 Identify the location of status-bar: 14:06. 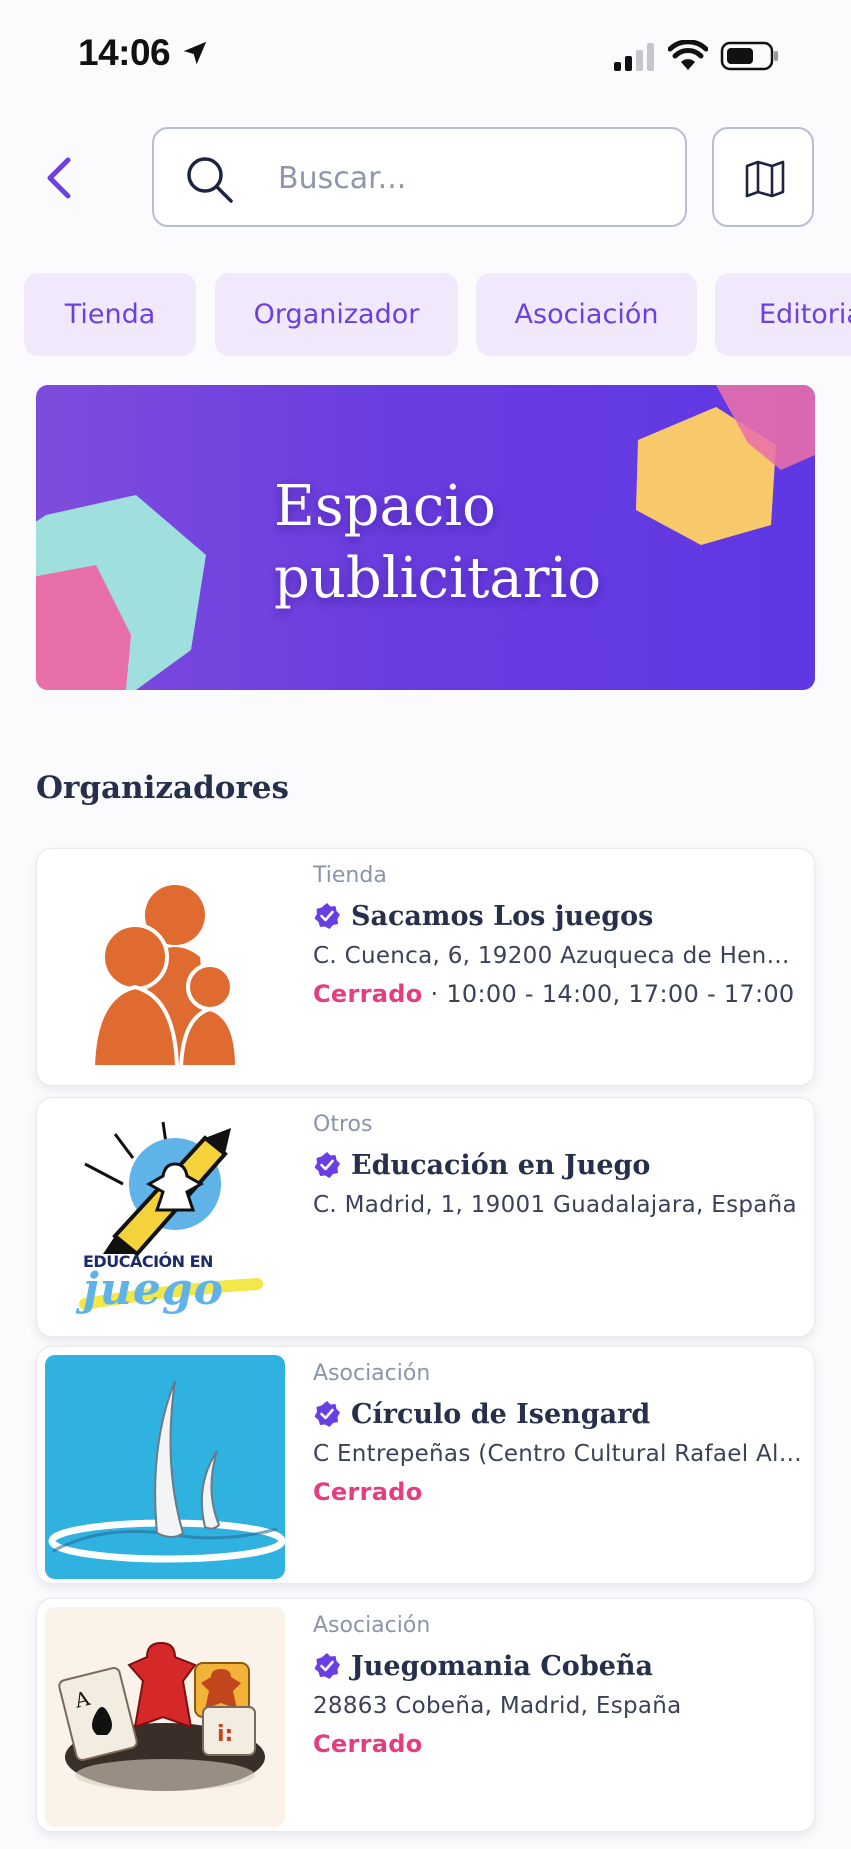
(425, 50).